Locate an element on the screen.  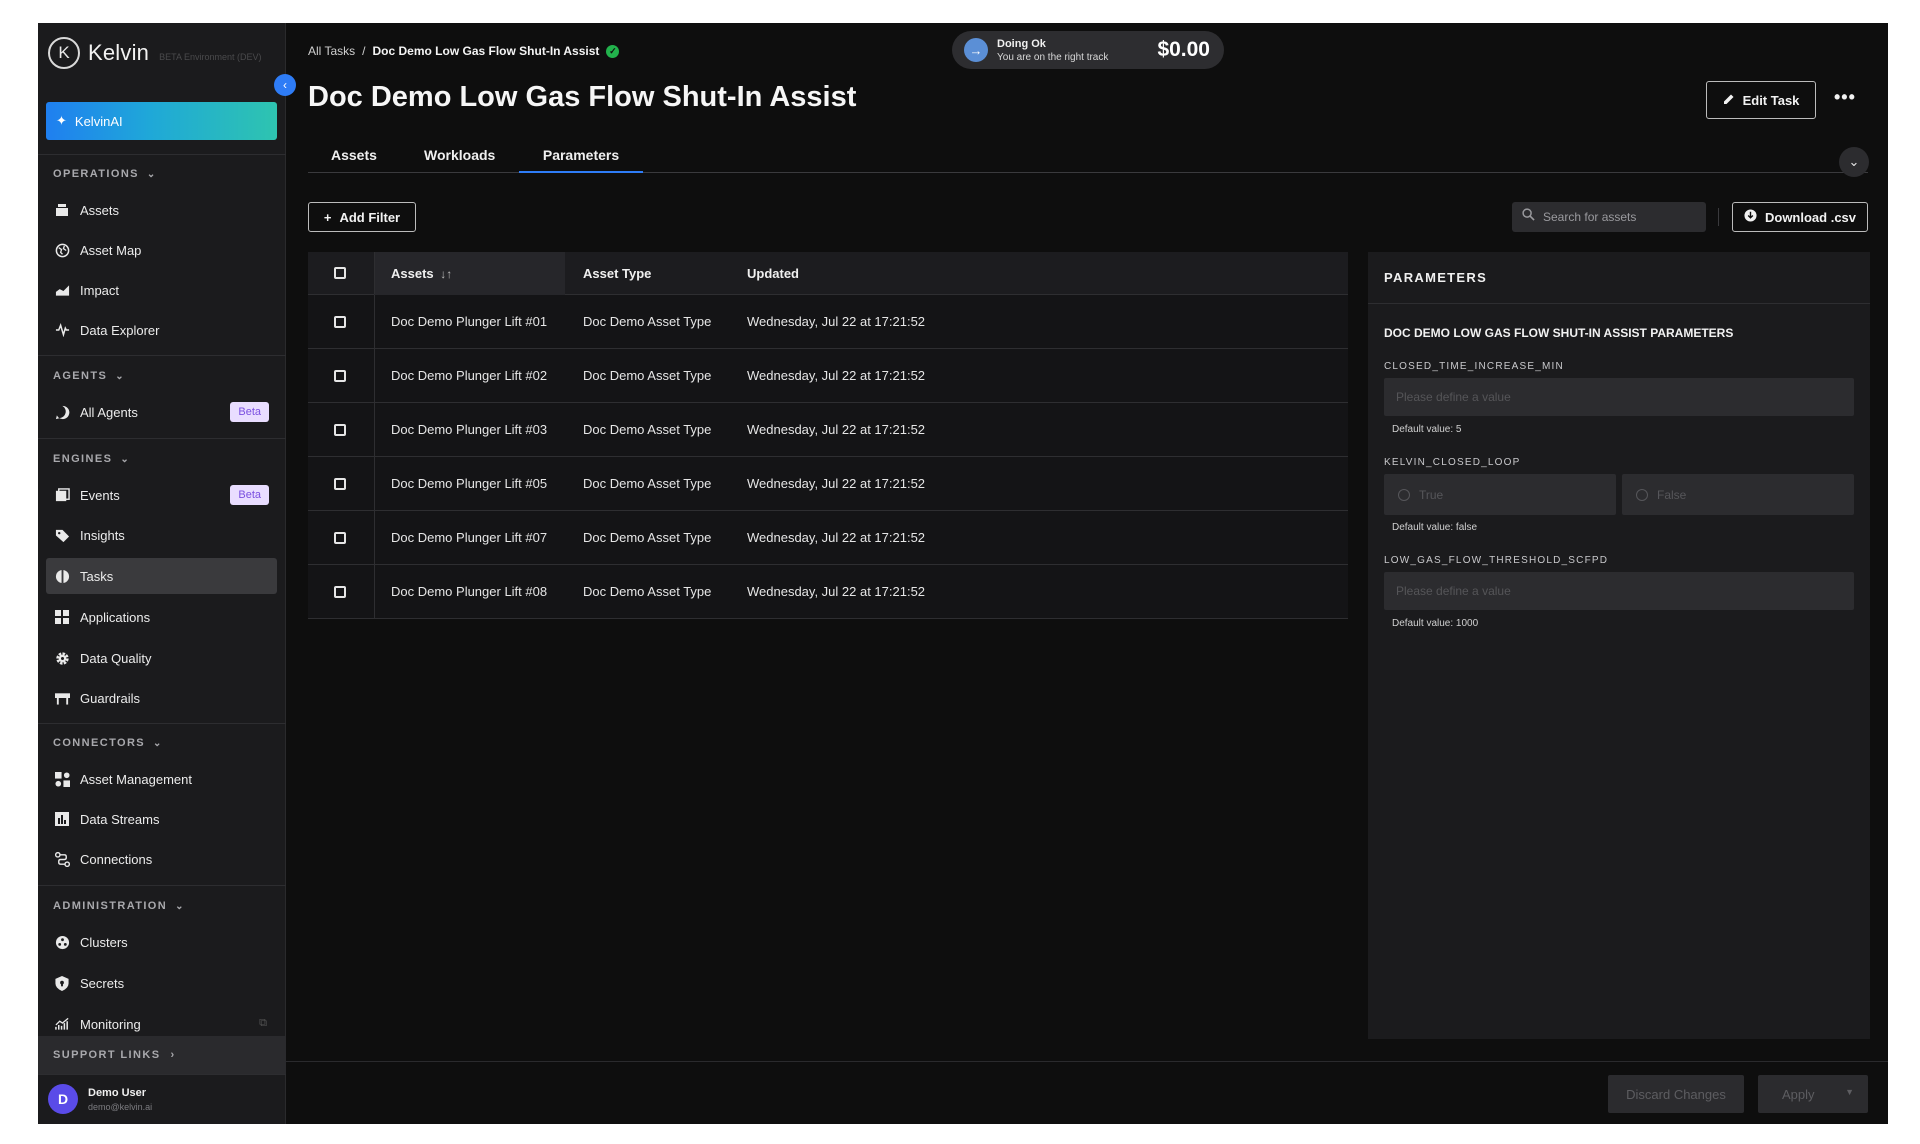
section-operations: OPERATIONS ⌄ is located at coordinates (104, 174).